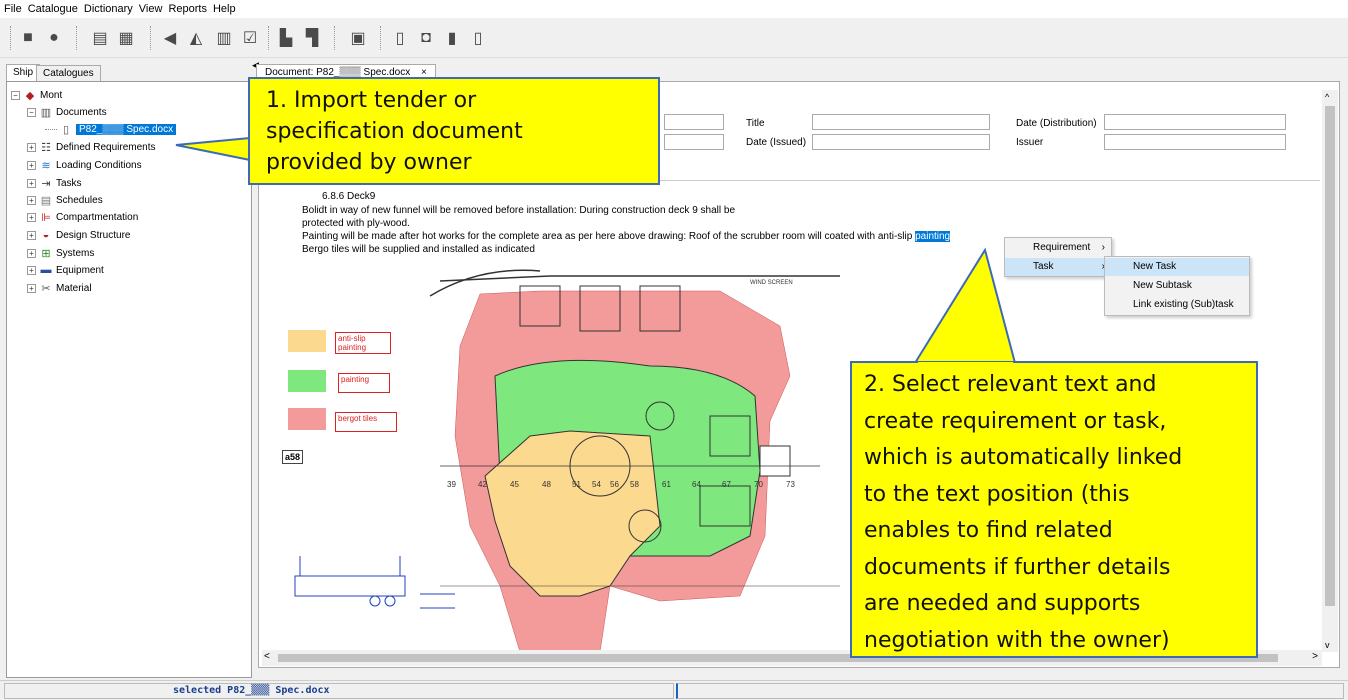  What do you see at coordinates (339, 691) in the screenshot?
I see `status-text: selected P82_▒▒▒ Spec.docx` at bounding box center [339, 691].